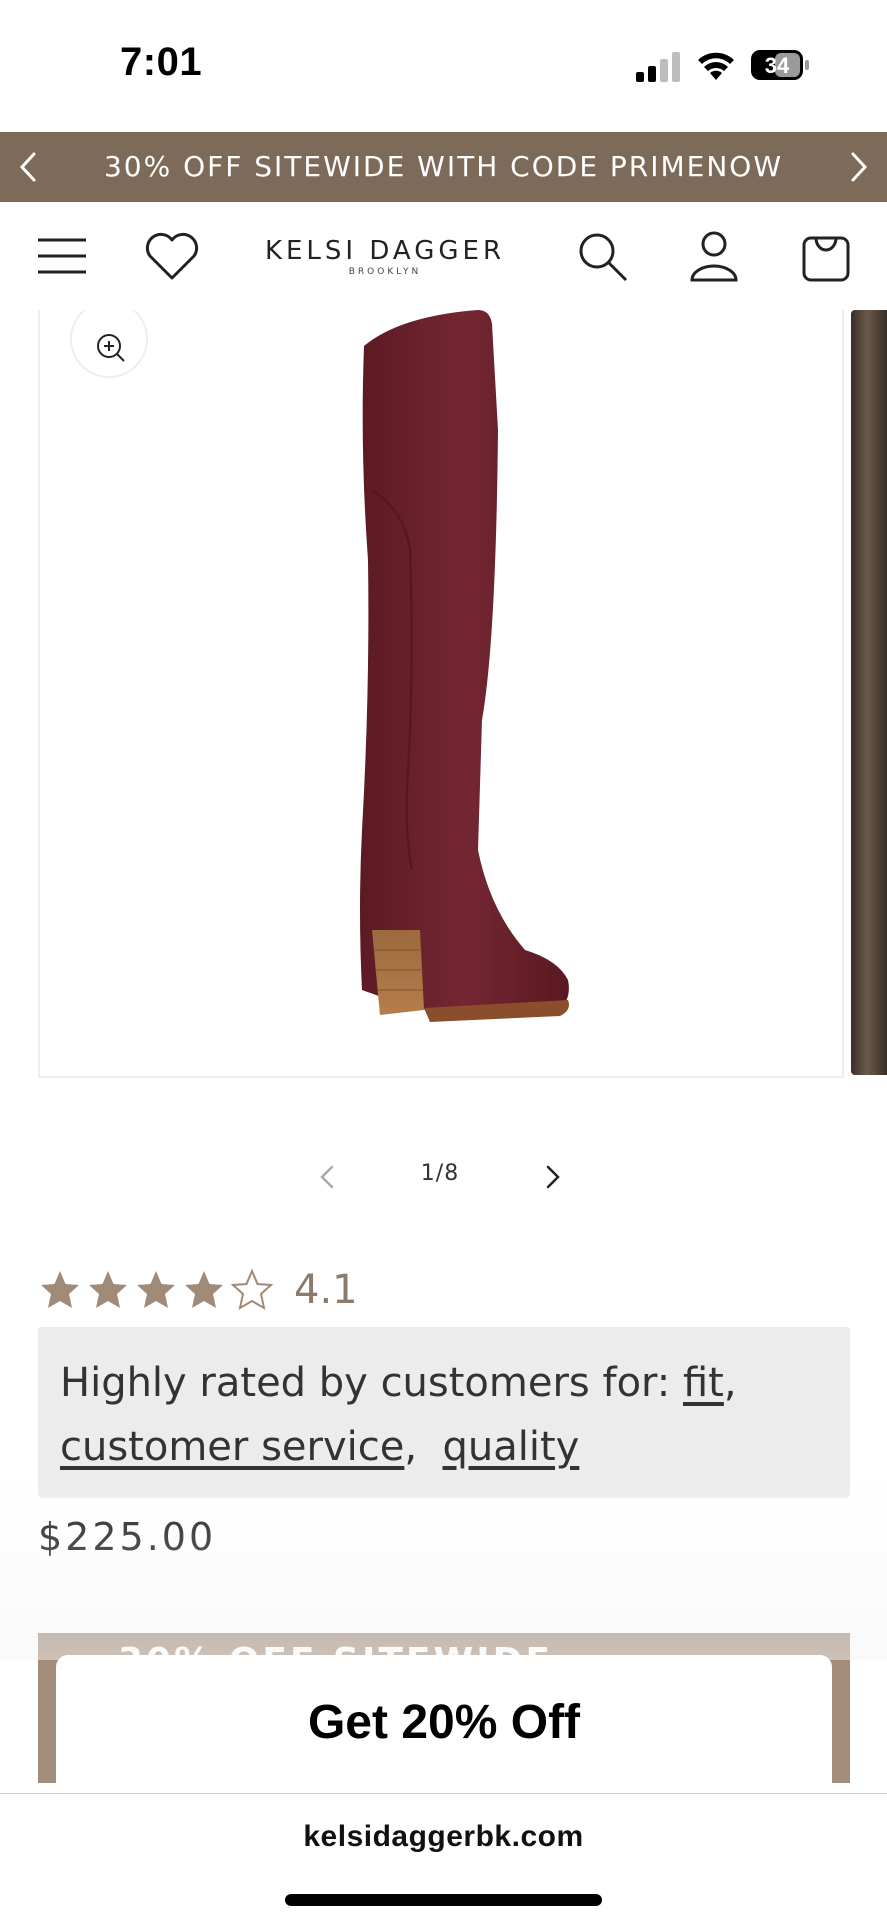 The image size is (887, 1920). I want to click on battery-level: 34, so click(777, 65).